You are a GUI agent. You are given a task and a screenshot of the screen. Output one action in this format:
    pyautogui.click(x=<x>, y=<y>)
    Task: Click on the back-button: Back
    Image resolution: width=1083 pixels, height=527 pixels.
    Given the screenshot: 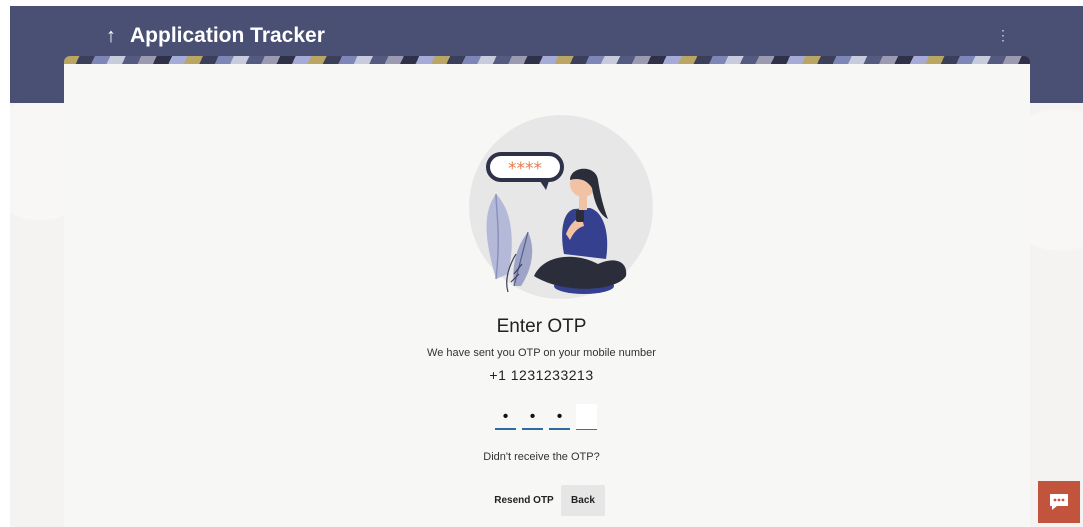 What is the action you would take?
    pyautogui.click(x=583, y=500)
    